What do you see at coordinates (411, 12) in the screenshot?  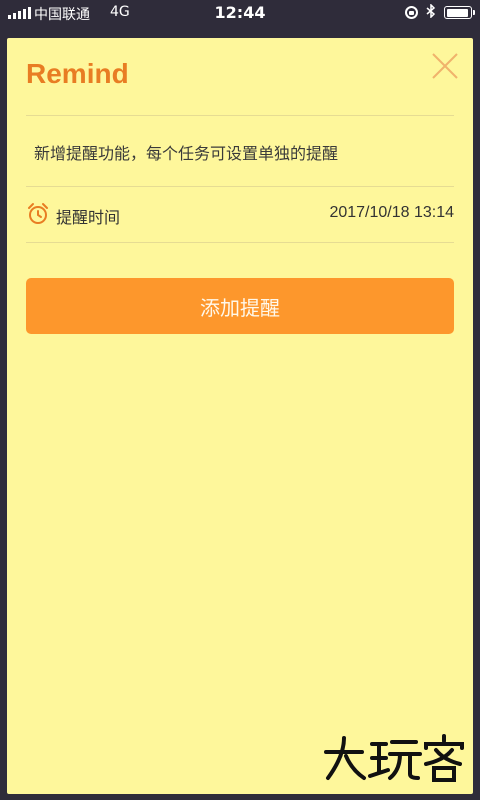 I see `rotation-lock-icon` at bounding box center [411, 12].